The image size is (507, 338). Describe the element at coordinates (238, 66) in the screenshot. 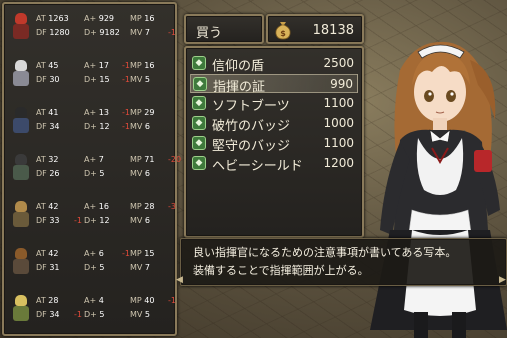

I see `shop-item-name: 信仰の盾` at that location.